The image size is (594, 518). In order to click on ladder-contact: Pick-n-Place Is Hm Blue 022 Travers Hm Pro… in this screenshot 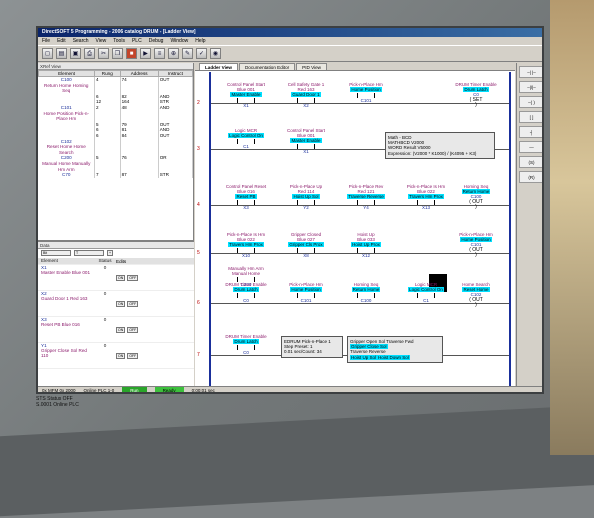, I will do `click(246, 245)`.